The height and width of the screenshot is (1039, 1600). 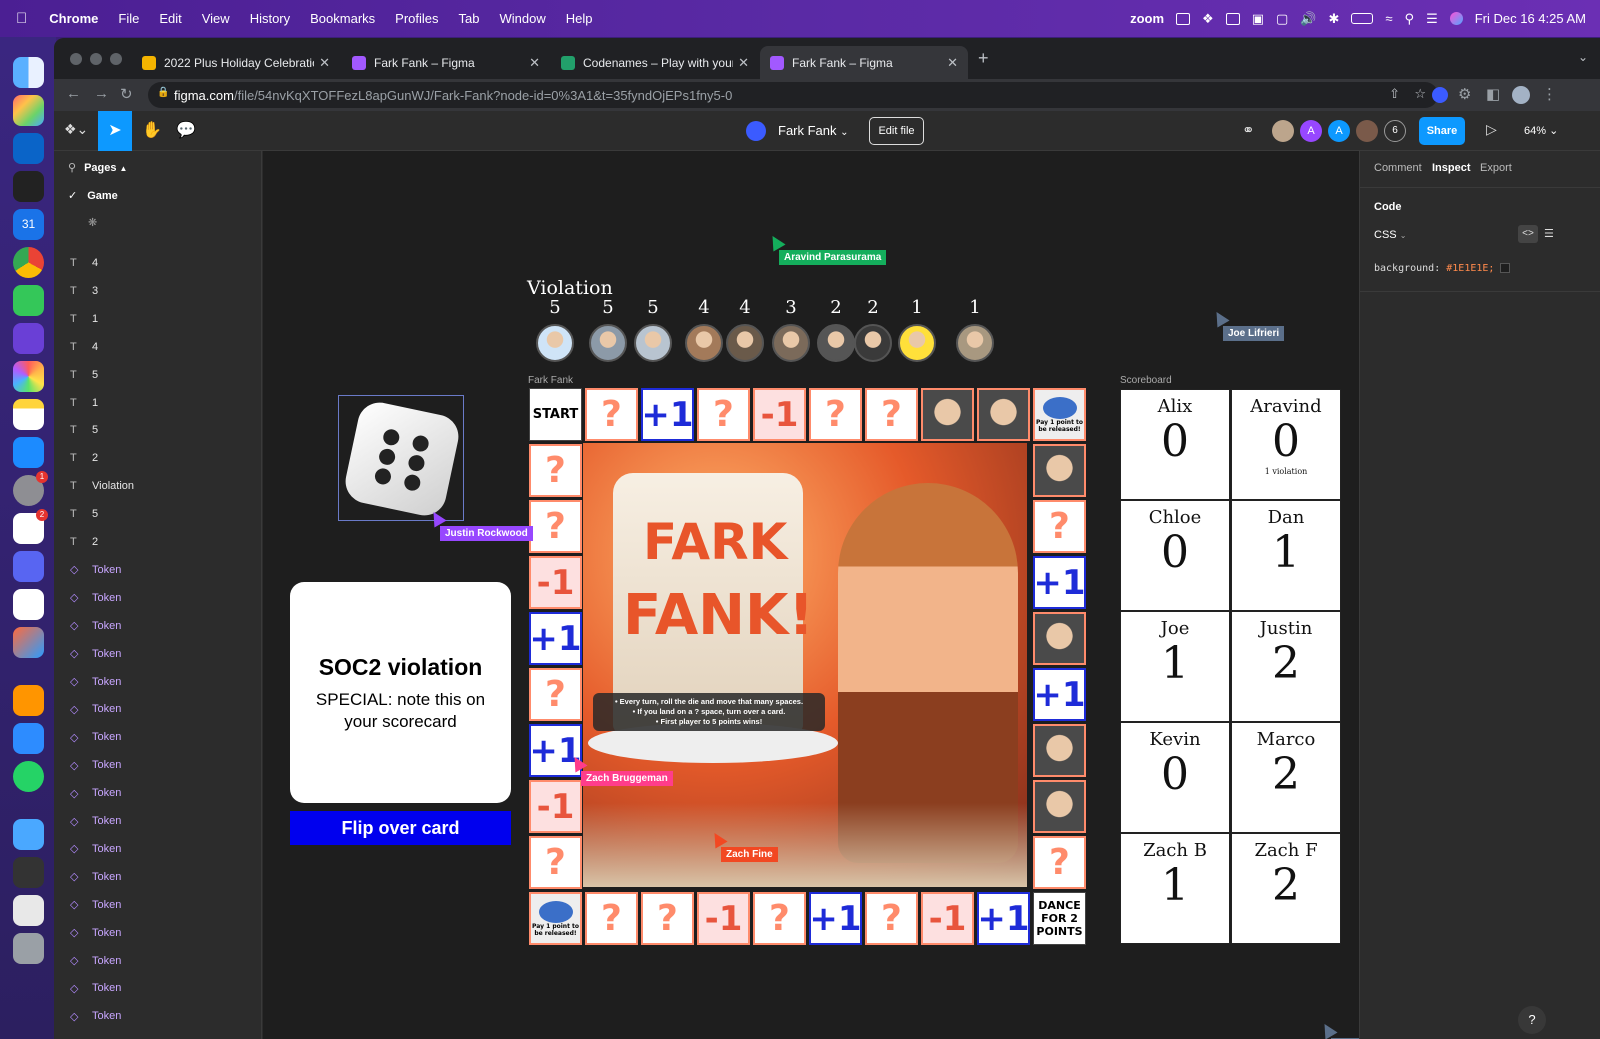 I want to click on tab-inspect: Inspect, so click(x=1451, y=168).